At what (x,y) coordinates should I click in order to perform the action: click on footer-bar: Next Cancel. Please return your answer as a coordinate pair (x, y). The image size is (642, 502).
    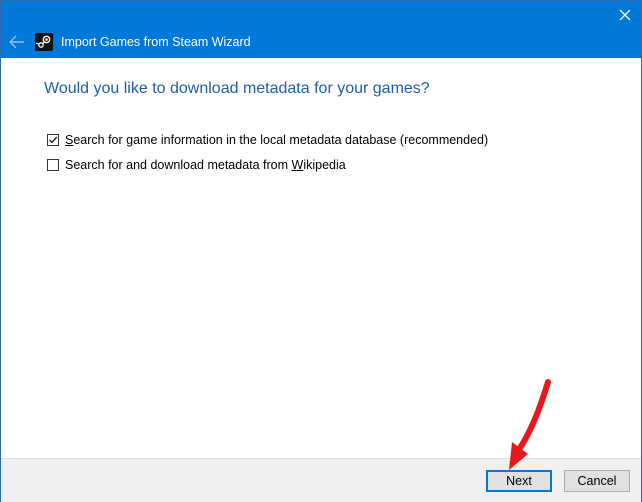
    Looking at the image, I should click on (321, 480).